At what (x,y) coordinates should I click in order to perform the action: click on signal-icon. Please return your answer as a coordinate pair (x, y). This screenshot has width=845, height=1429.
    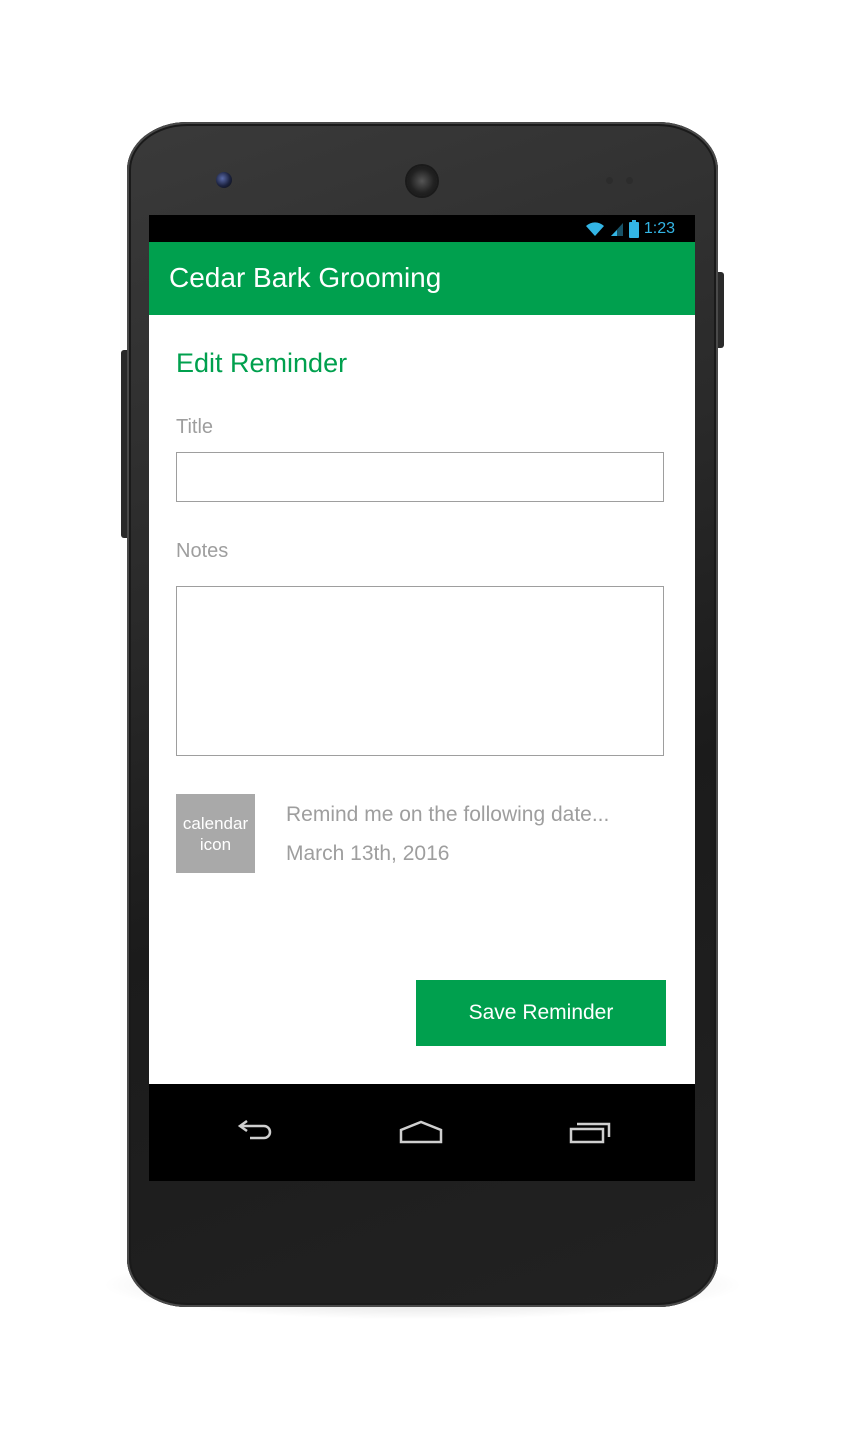
    Looking at the image, I should click on (616, 229).